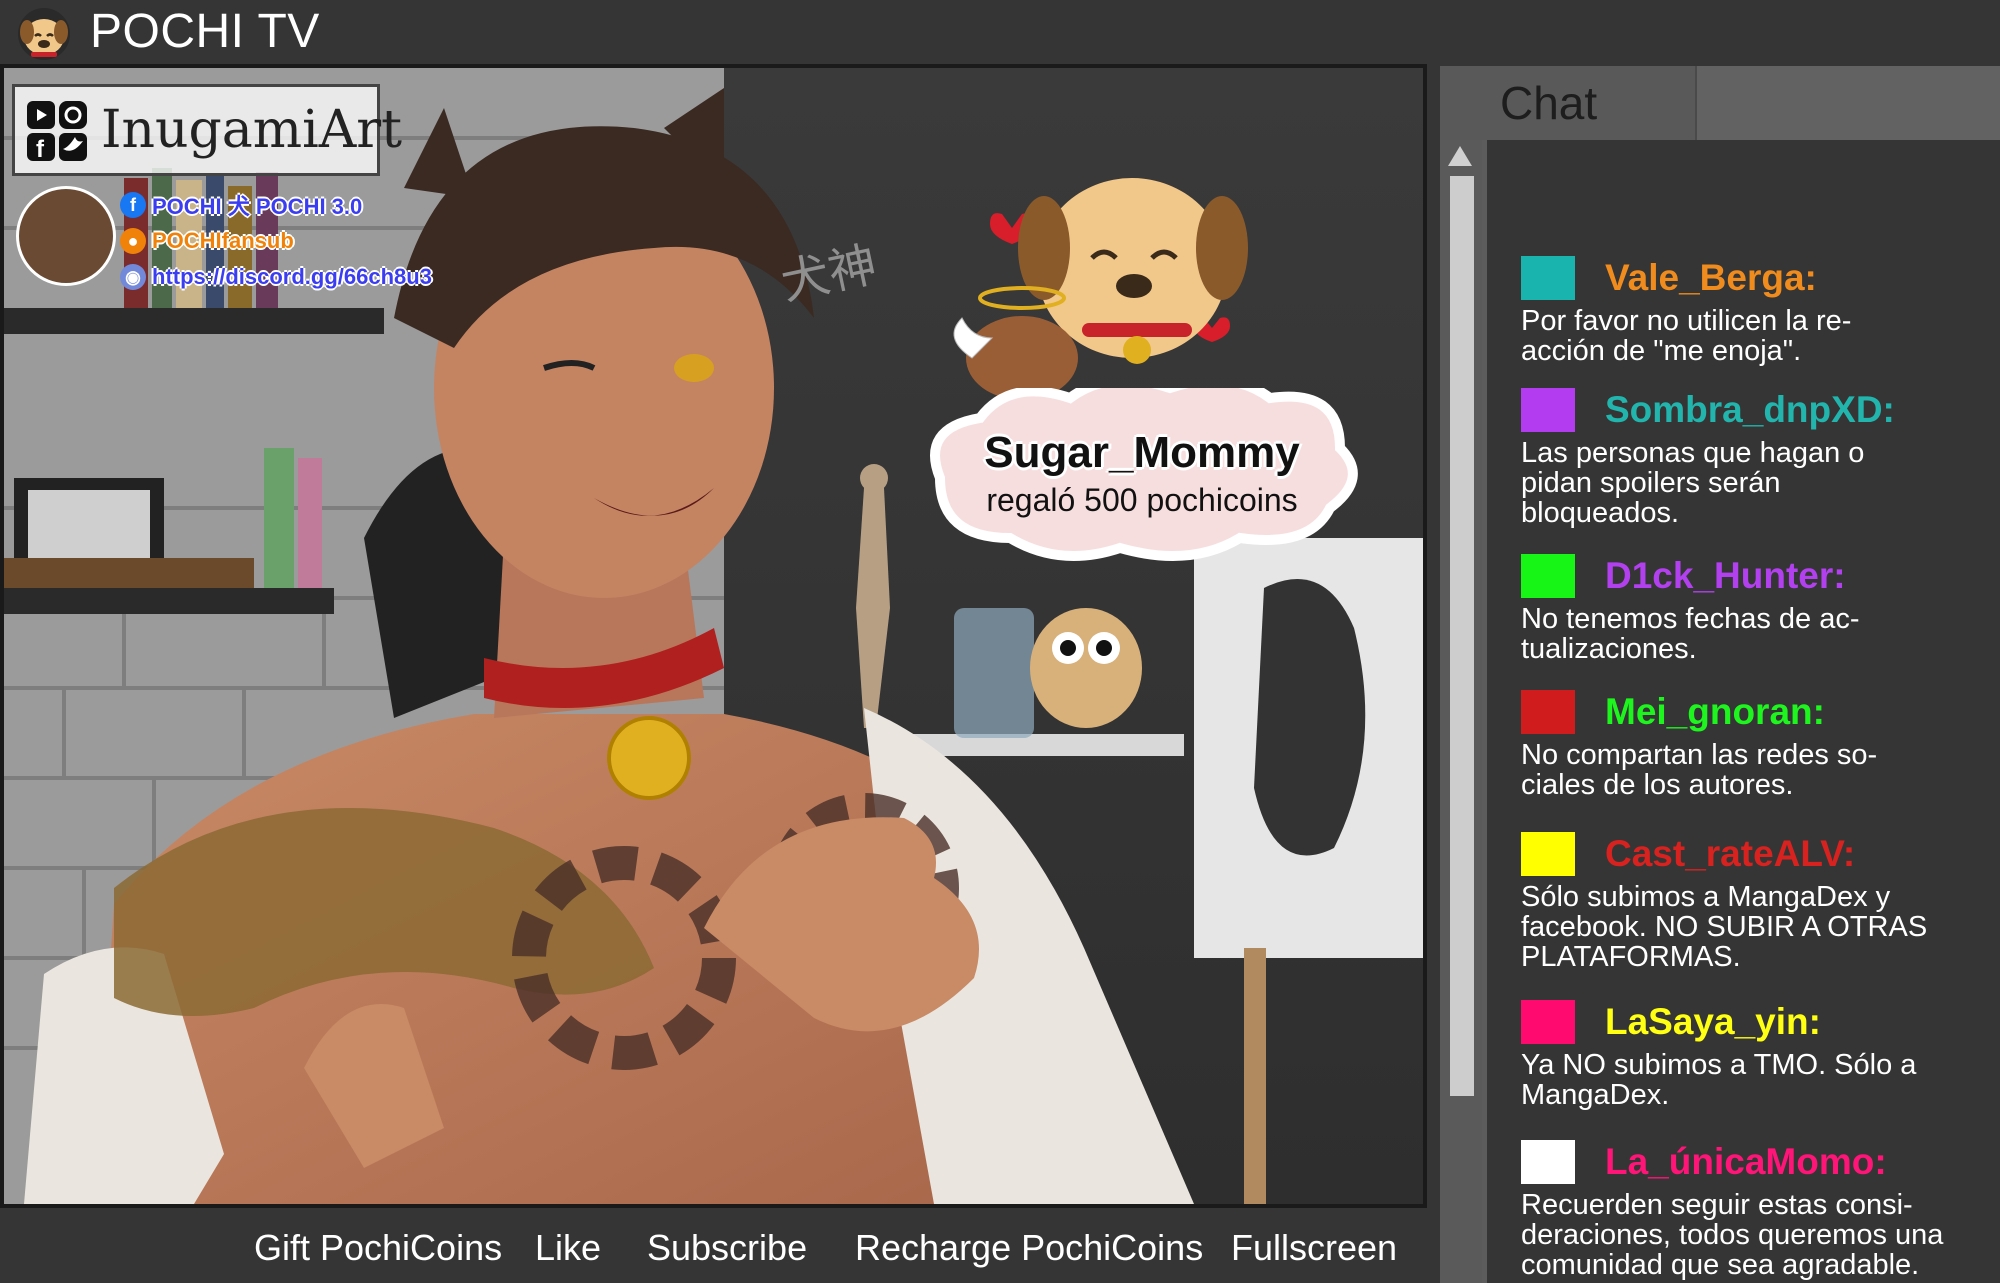 Image resolution: width=2000 pixels, height=1283 pixels. I want to click on chat-username: Vale_Berga:, so click(1711, 278).